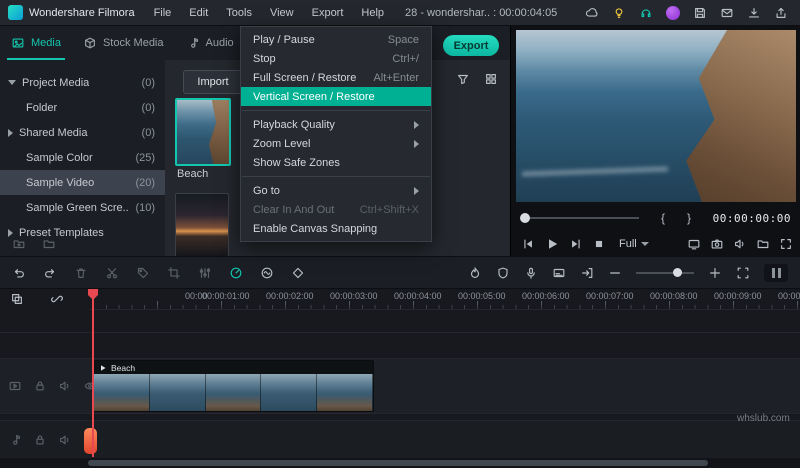 Image resolution: width=800 pixels, height=468 pixels. What do you see at coordinates (145, 157) in the screenshot?
I see `sidebar-item-count: (25)` at bounding box center [145, 157].